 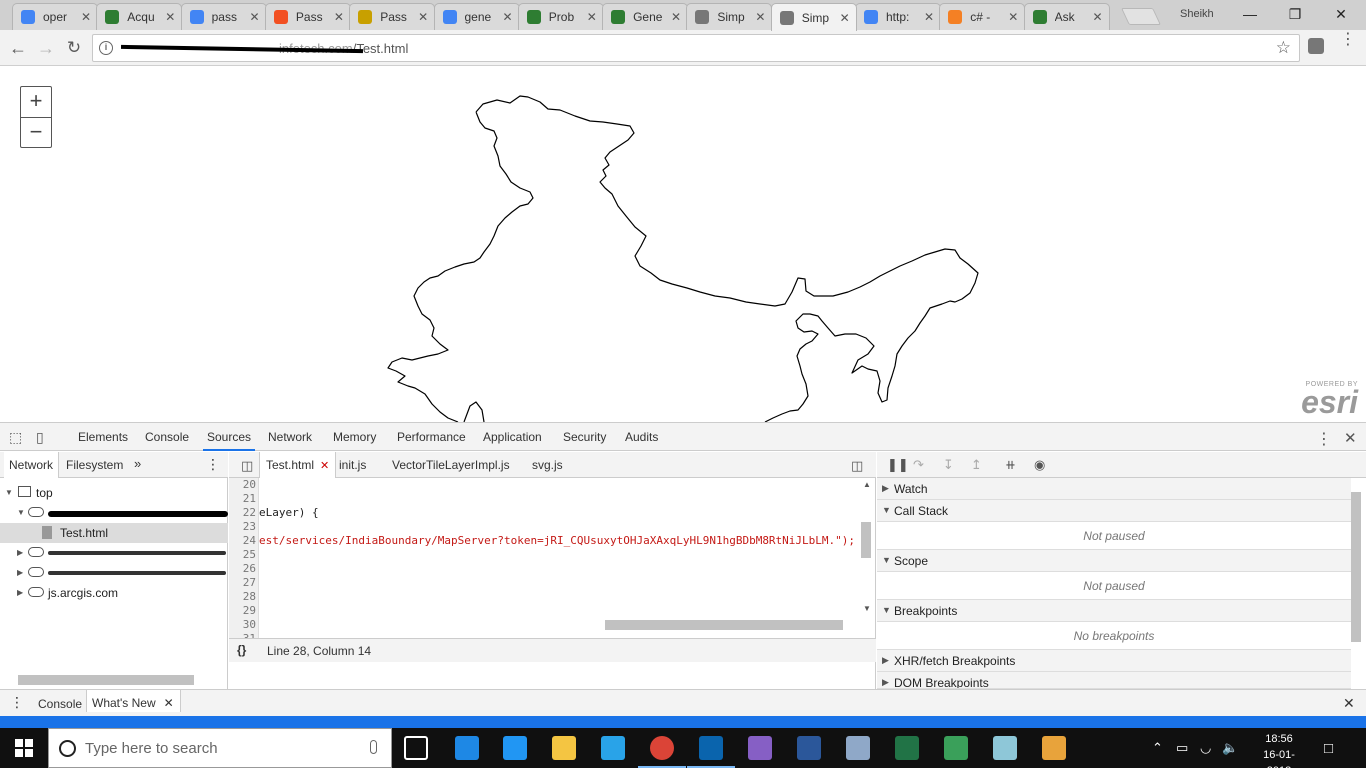 I want to click on app-icon, so click(x=858, y=748).